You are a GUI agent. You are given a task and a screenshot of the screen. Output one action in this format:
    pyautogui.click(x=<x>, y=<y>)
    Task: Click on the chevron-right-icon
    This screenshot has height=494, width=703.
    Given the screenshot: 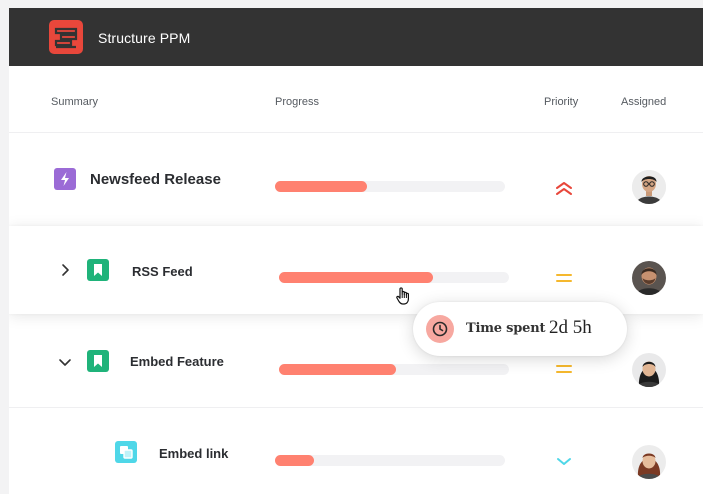 What is the action you would take?
    pyautogui.click(x=65, y=270)
    